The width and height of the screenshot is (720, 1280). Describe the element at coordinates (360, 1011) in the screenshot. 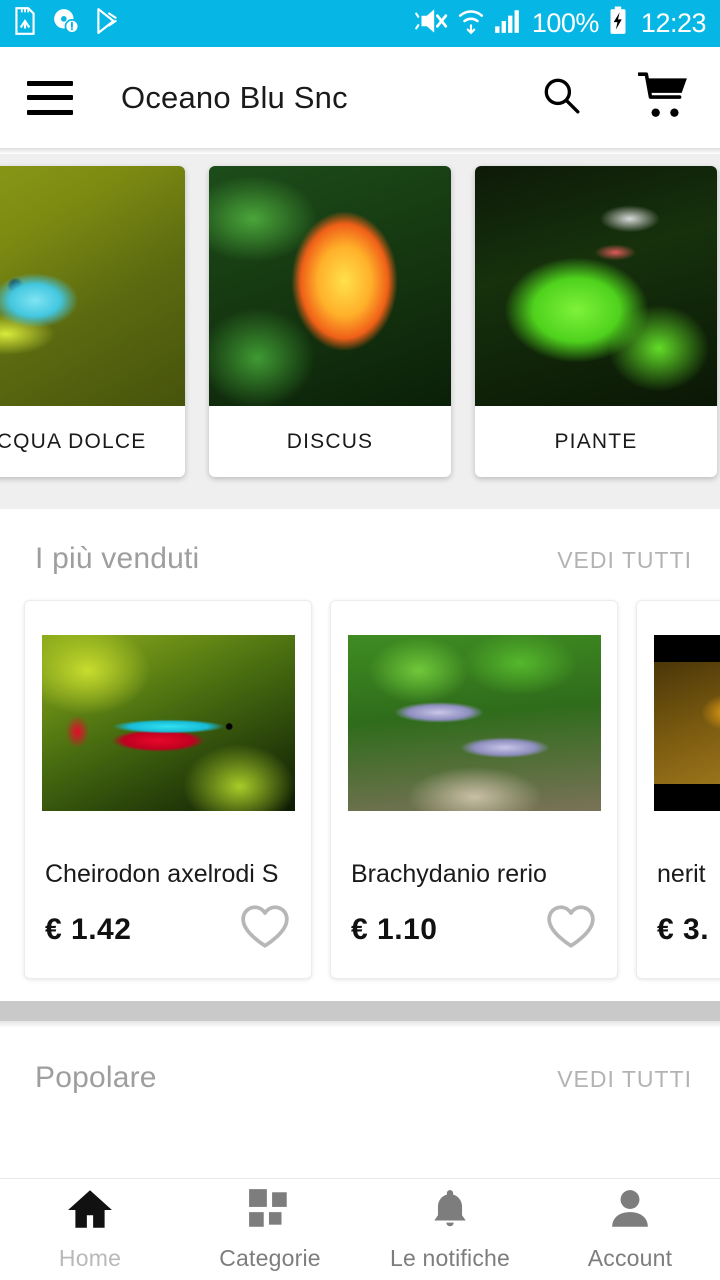

I see `section-divider` at that location.